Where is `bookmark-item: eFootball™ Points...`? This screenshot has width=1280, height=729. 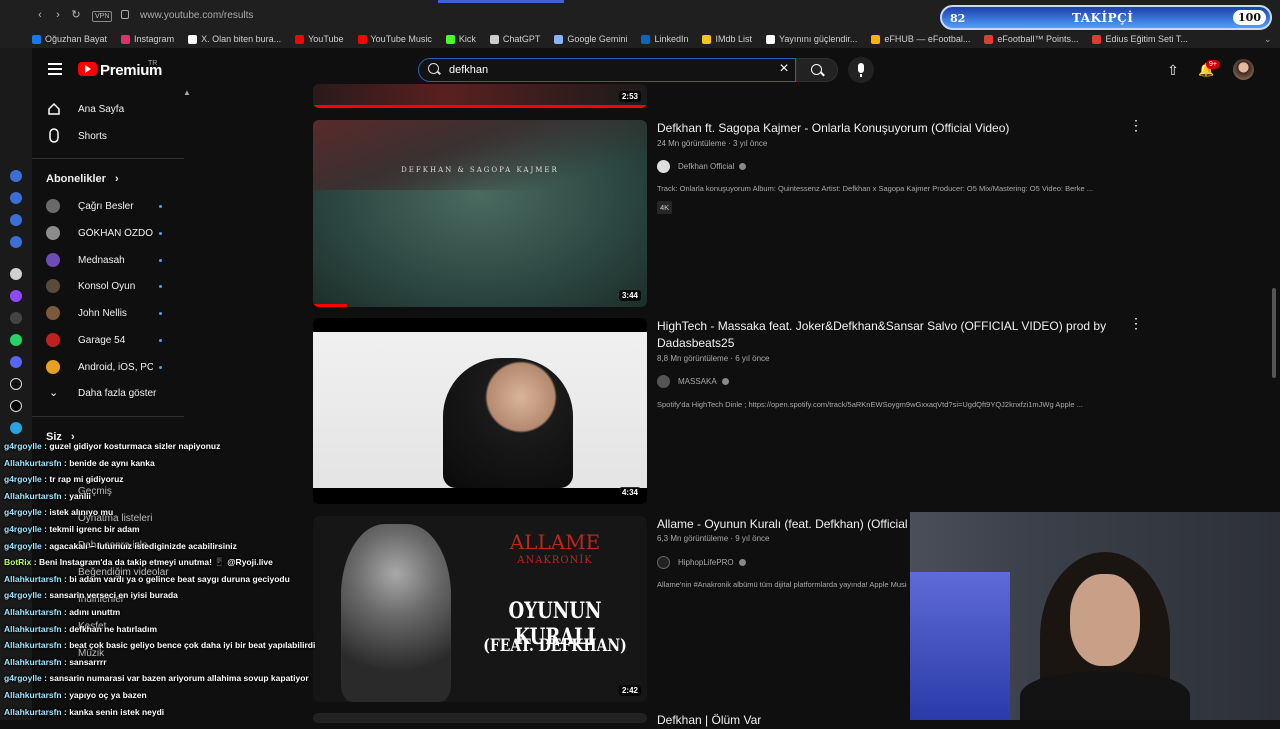 bookmark-item: eFootball™ Points... is located at coordinates (1031, 39).